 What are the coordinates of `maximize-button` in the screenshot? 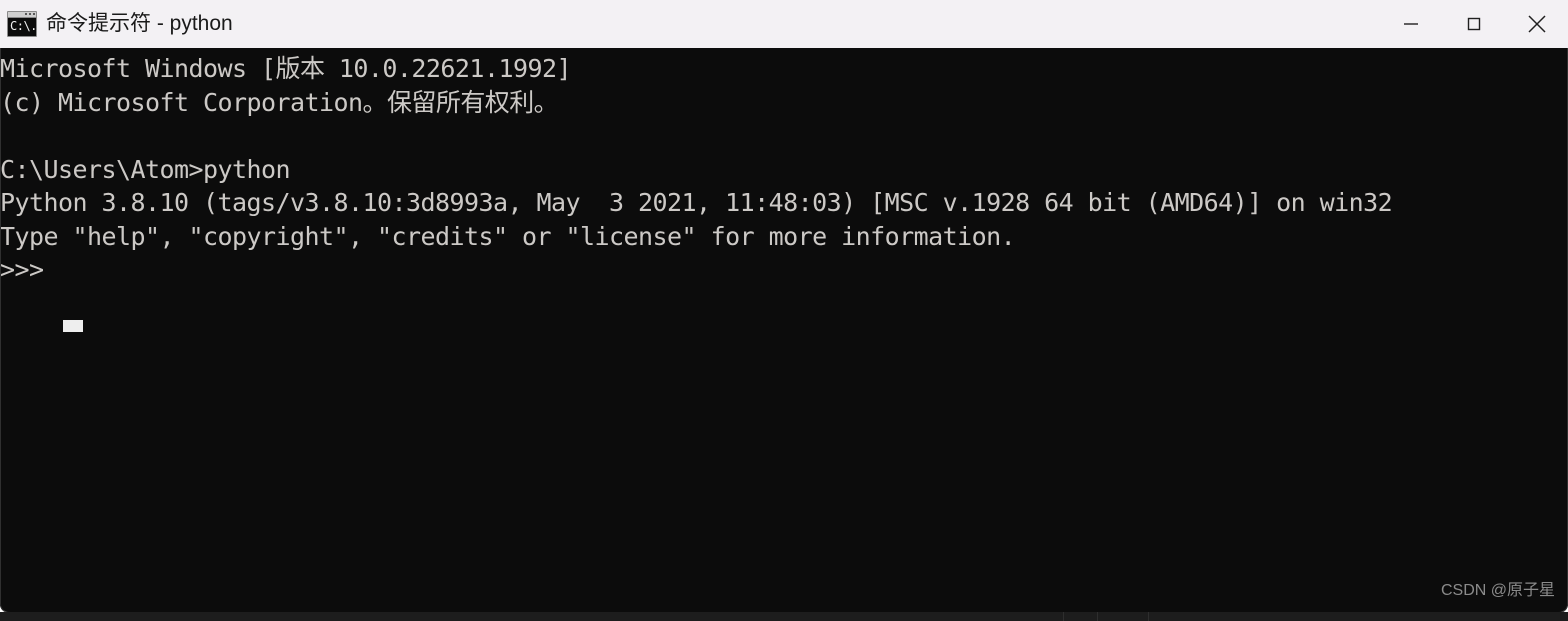 It's located at (1473, 24).